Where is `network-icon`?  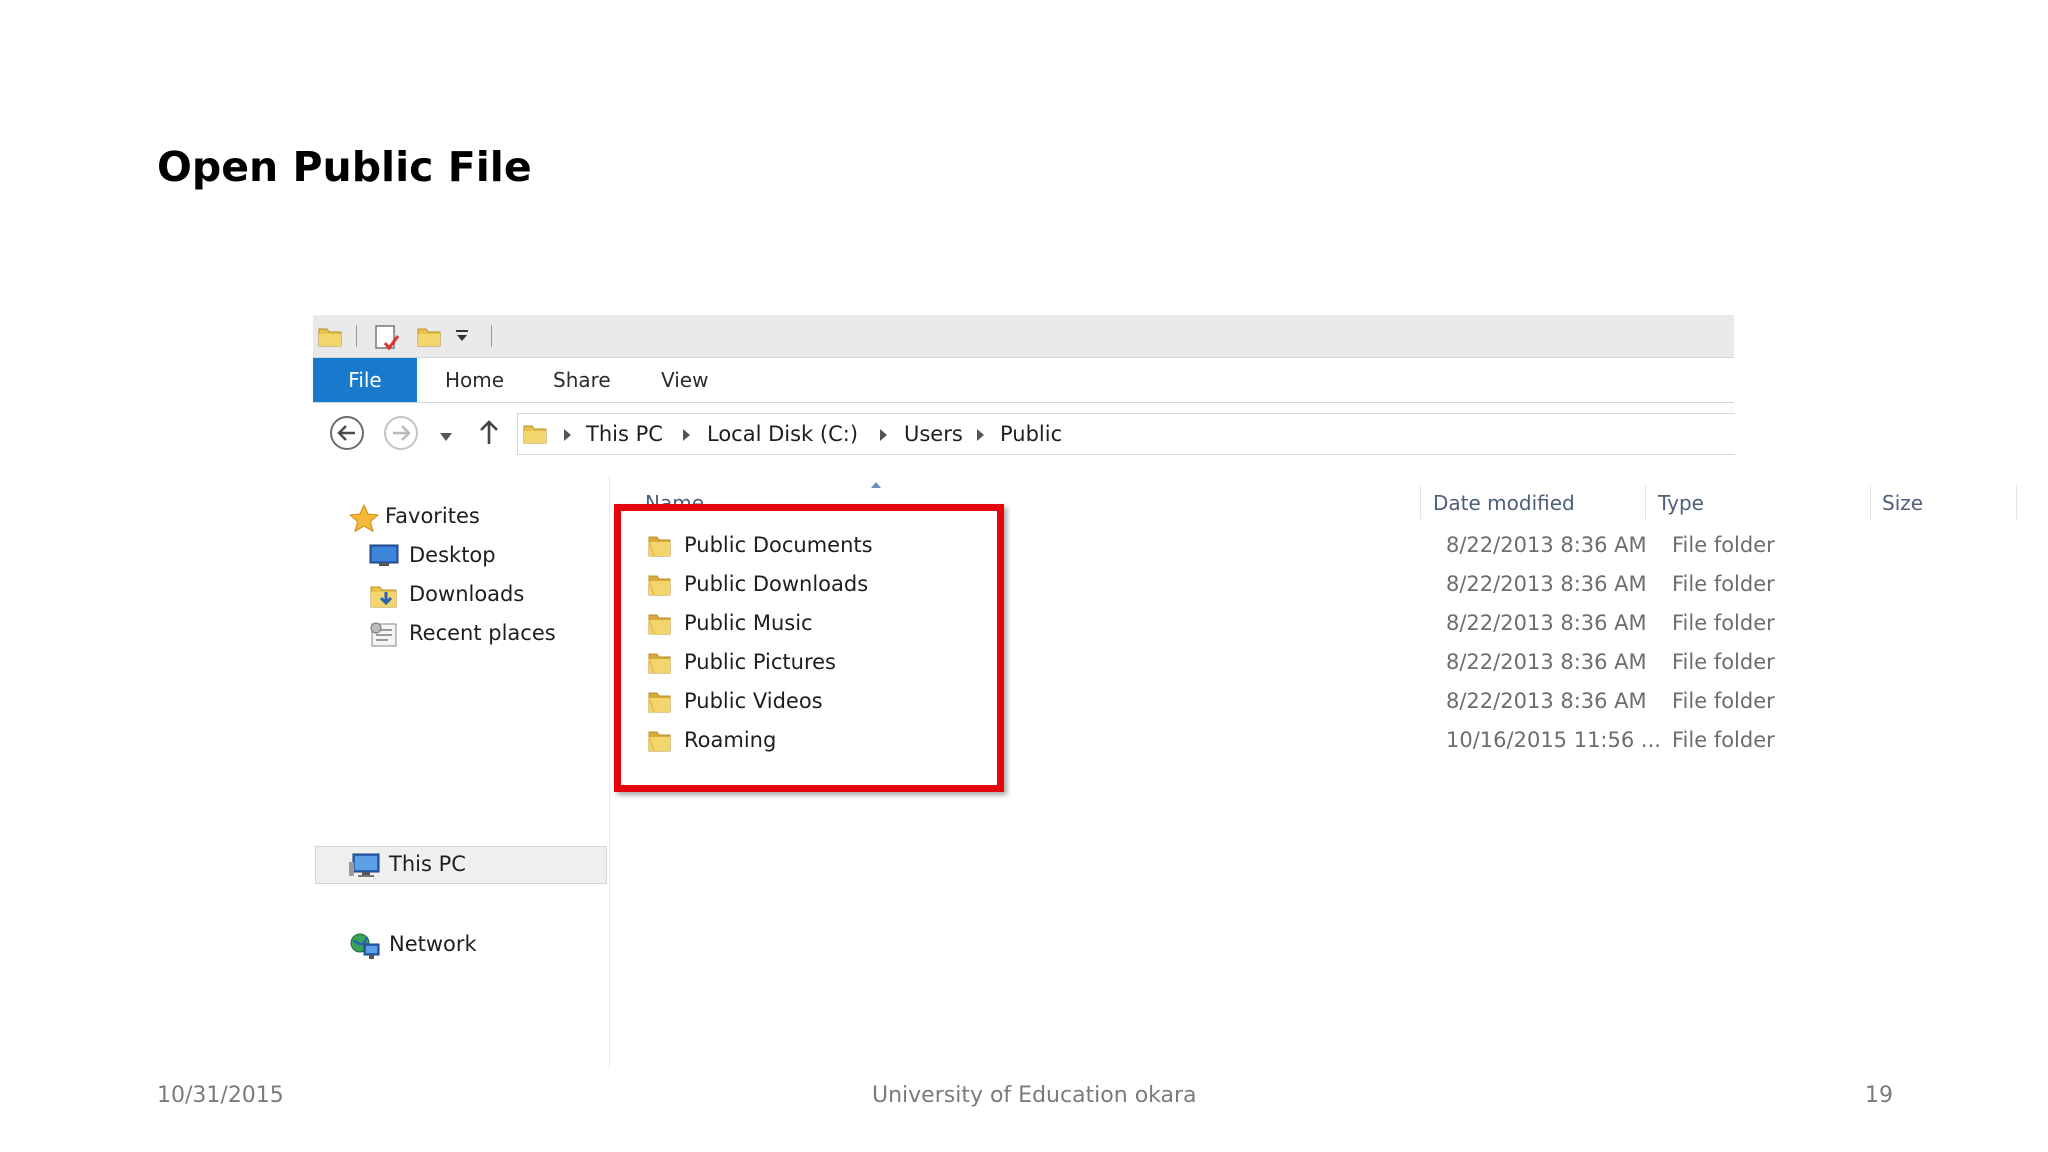
network-icon is located at coordinates (365, 952).